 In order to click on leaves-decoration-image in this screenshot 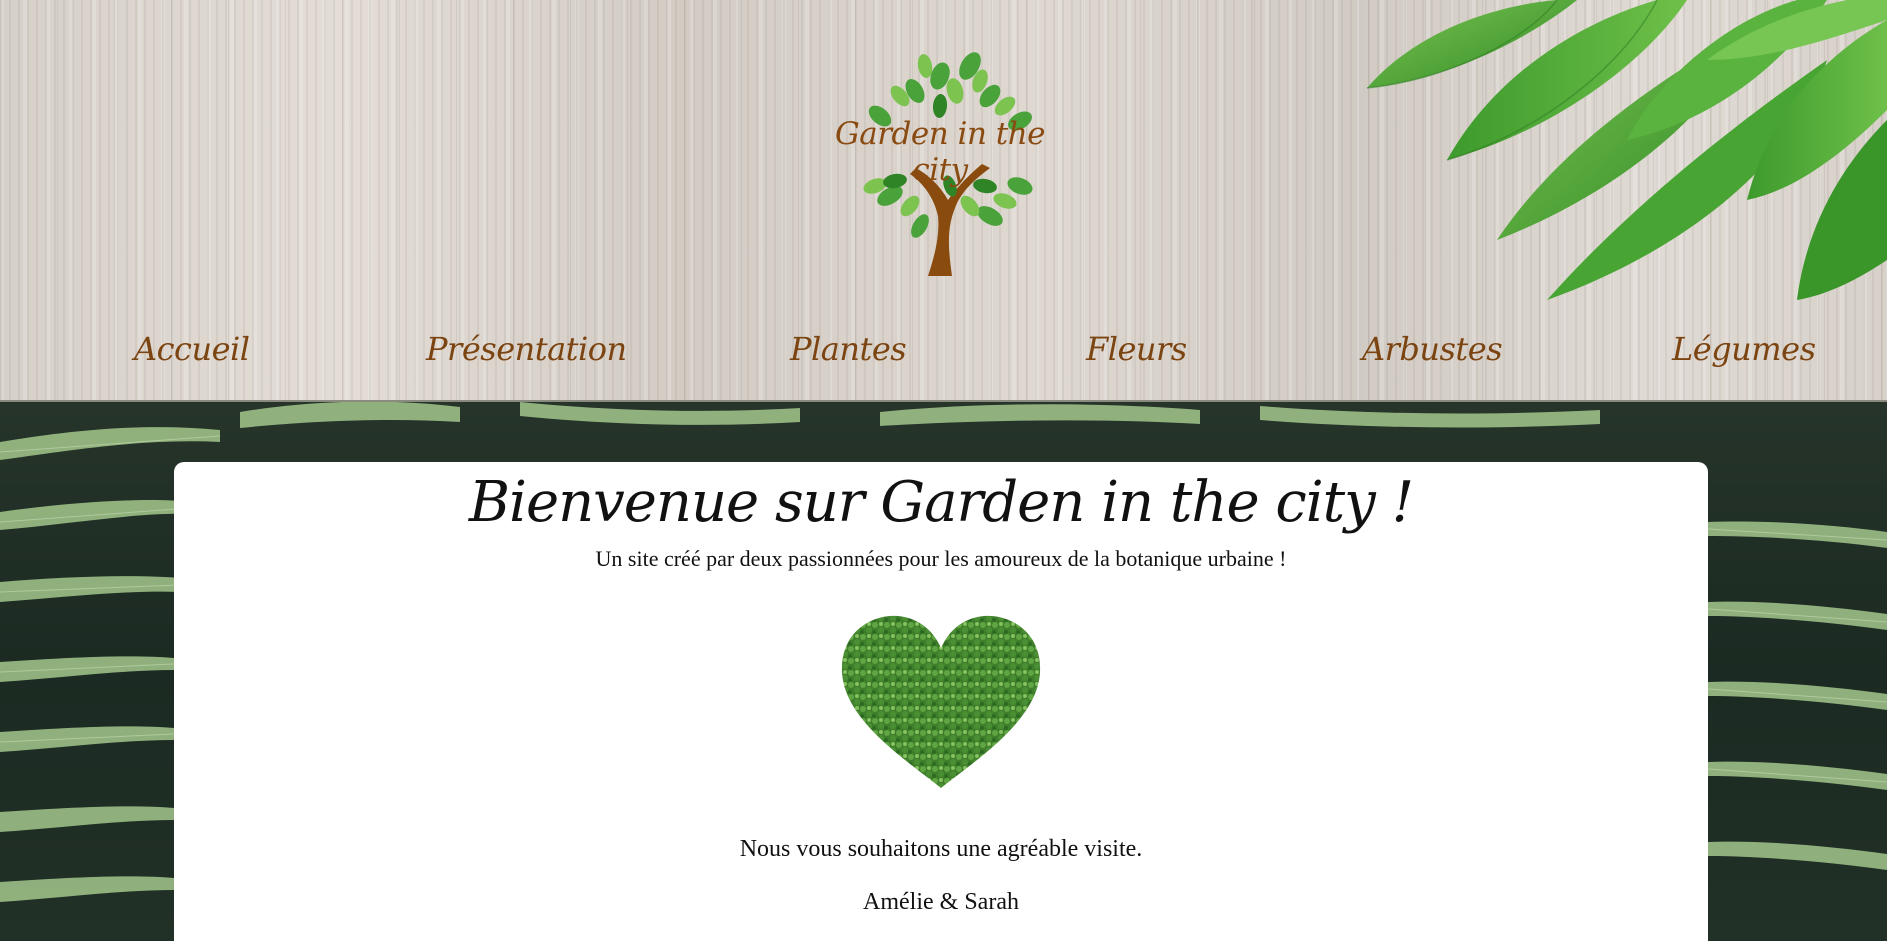, I will do `click(1626, 150)`.